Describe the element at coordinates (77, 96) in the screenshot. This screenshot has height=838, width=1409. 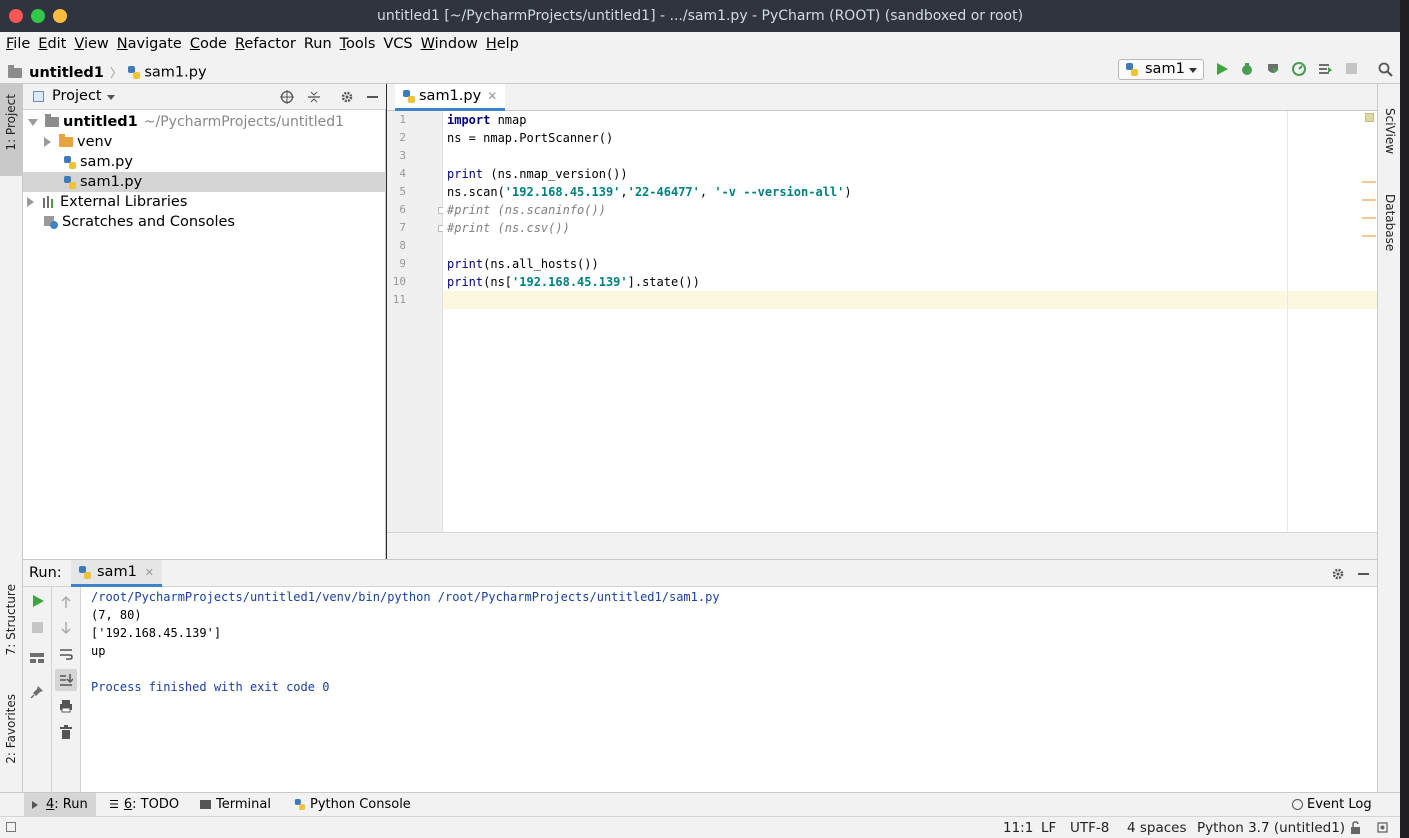
I see `project-panel-title: Project` at that location.